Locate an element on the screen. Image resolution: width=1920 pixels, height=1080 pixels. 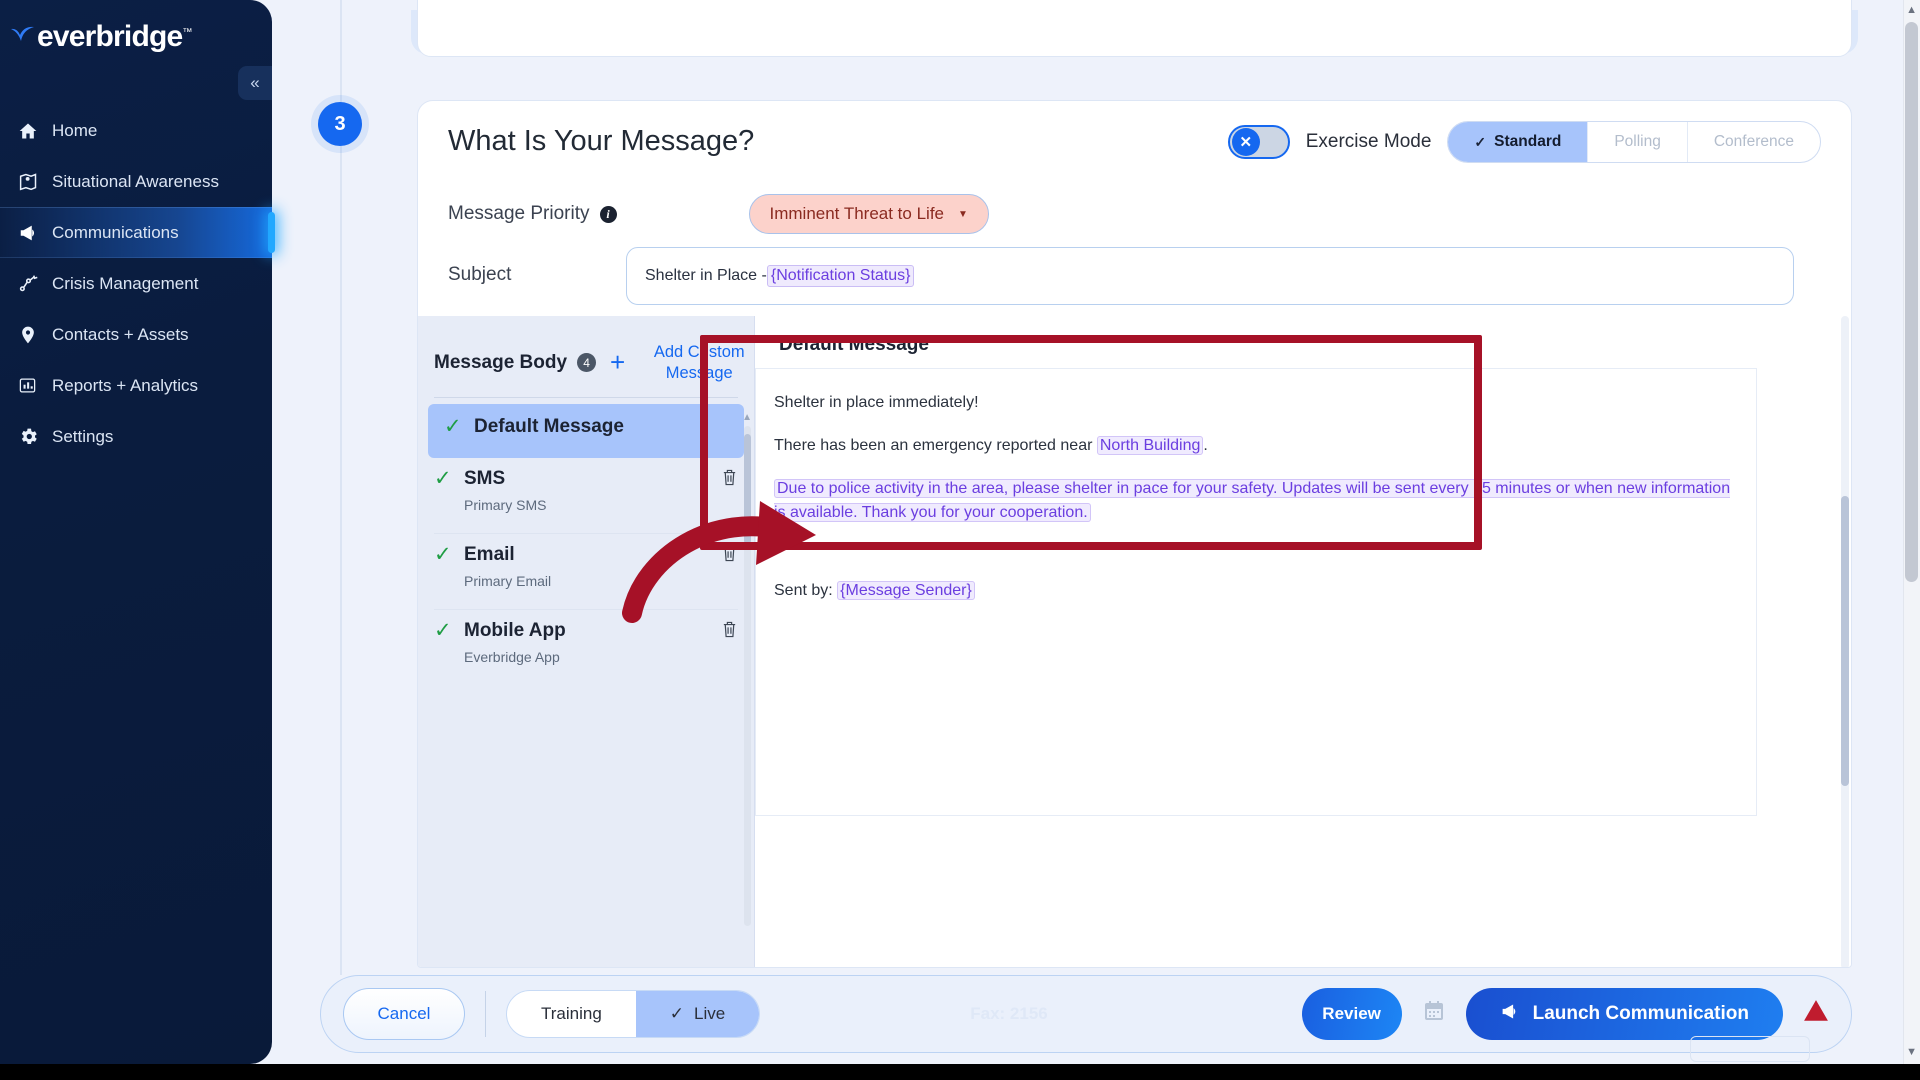
brand-logo: everbridge™ is located at coordinates (101, 37).